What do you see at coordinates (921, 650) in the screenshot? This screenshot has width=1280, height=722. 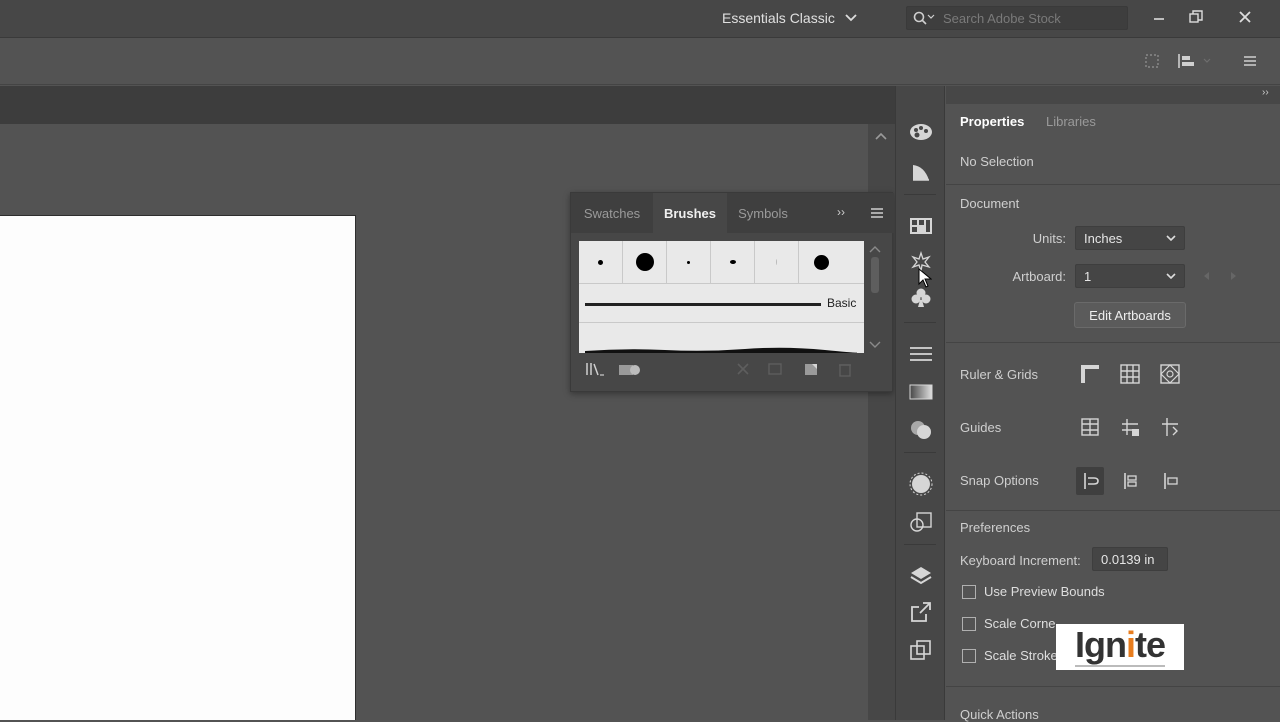 I see `artboards-icon` at bounding box center [921, 650].